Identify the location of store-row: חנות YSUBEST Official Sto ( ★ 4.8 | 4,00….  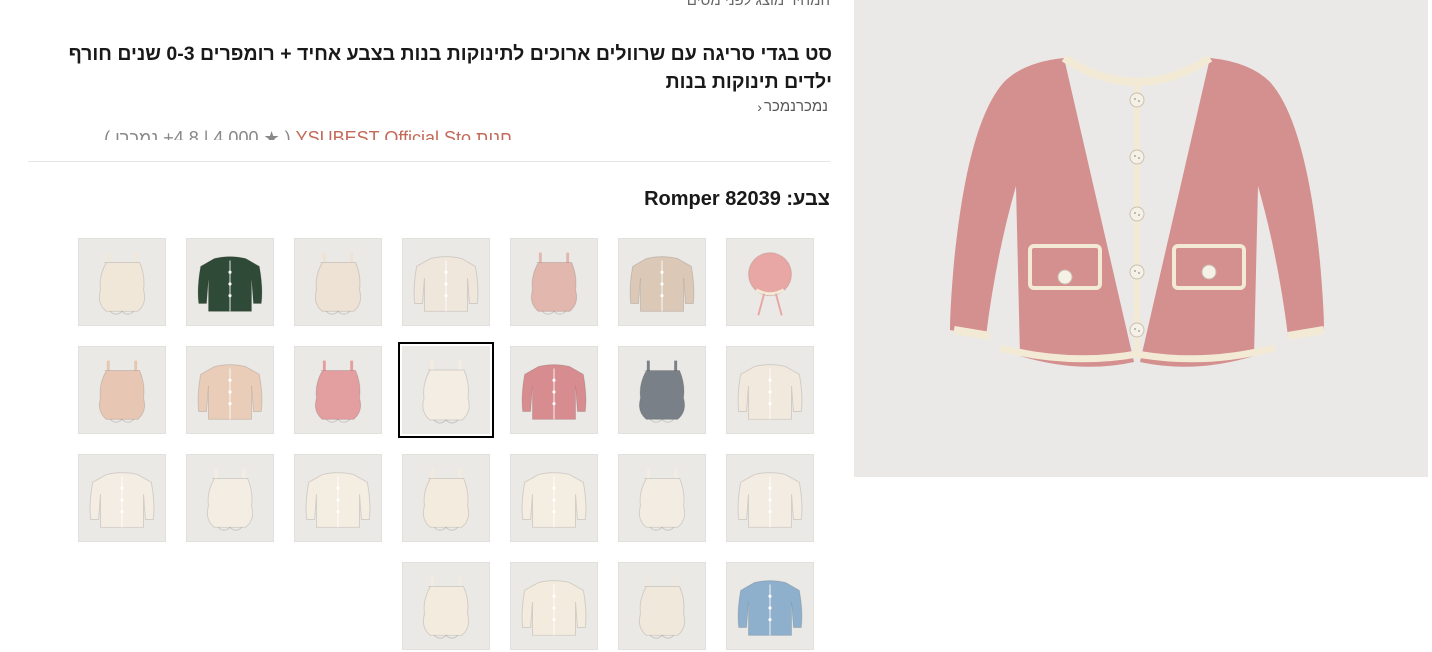
(270, 134).